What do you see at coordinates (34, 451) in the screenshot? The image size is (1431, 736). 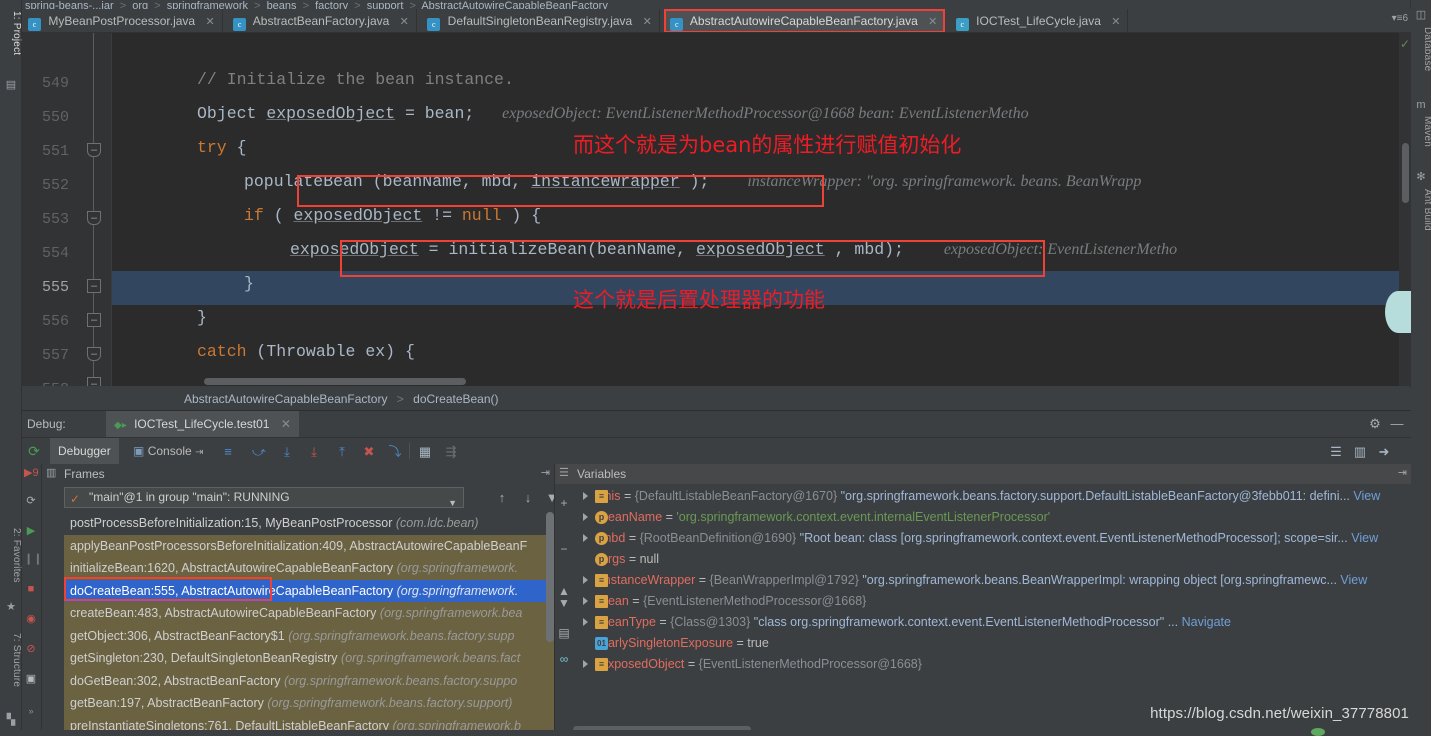 I see `rerun-icon: ⟳` at bounding box center [34, 451].